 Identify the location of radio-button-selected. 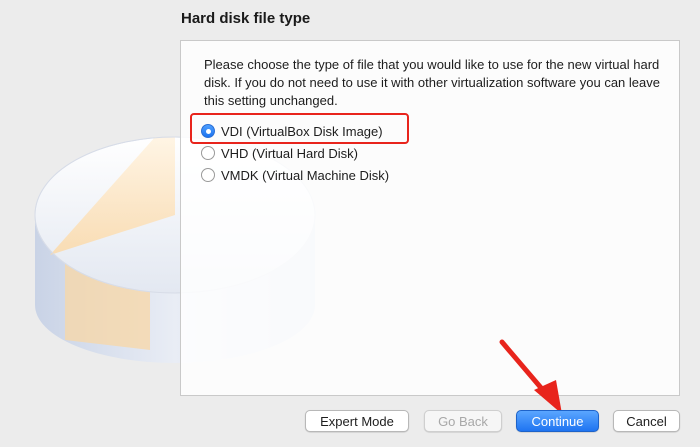
(208, 131).